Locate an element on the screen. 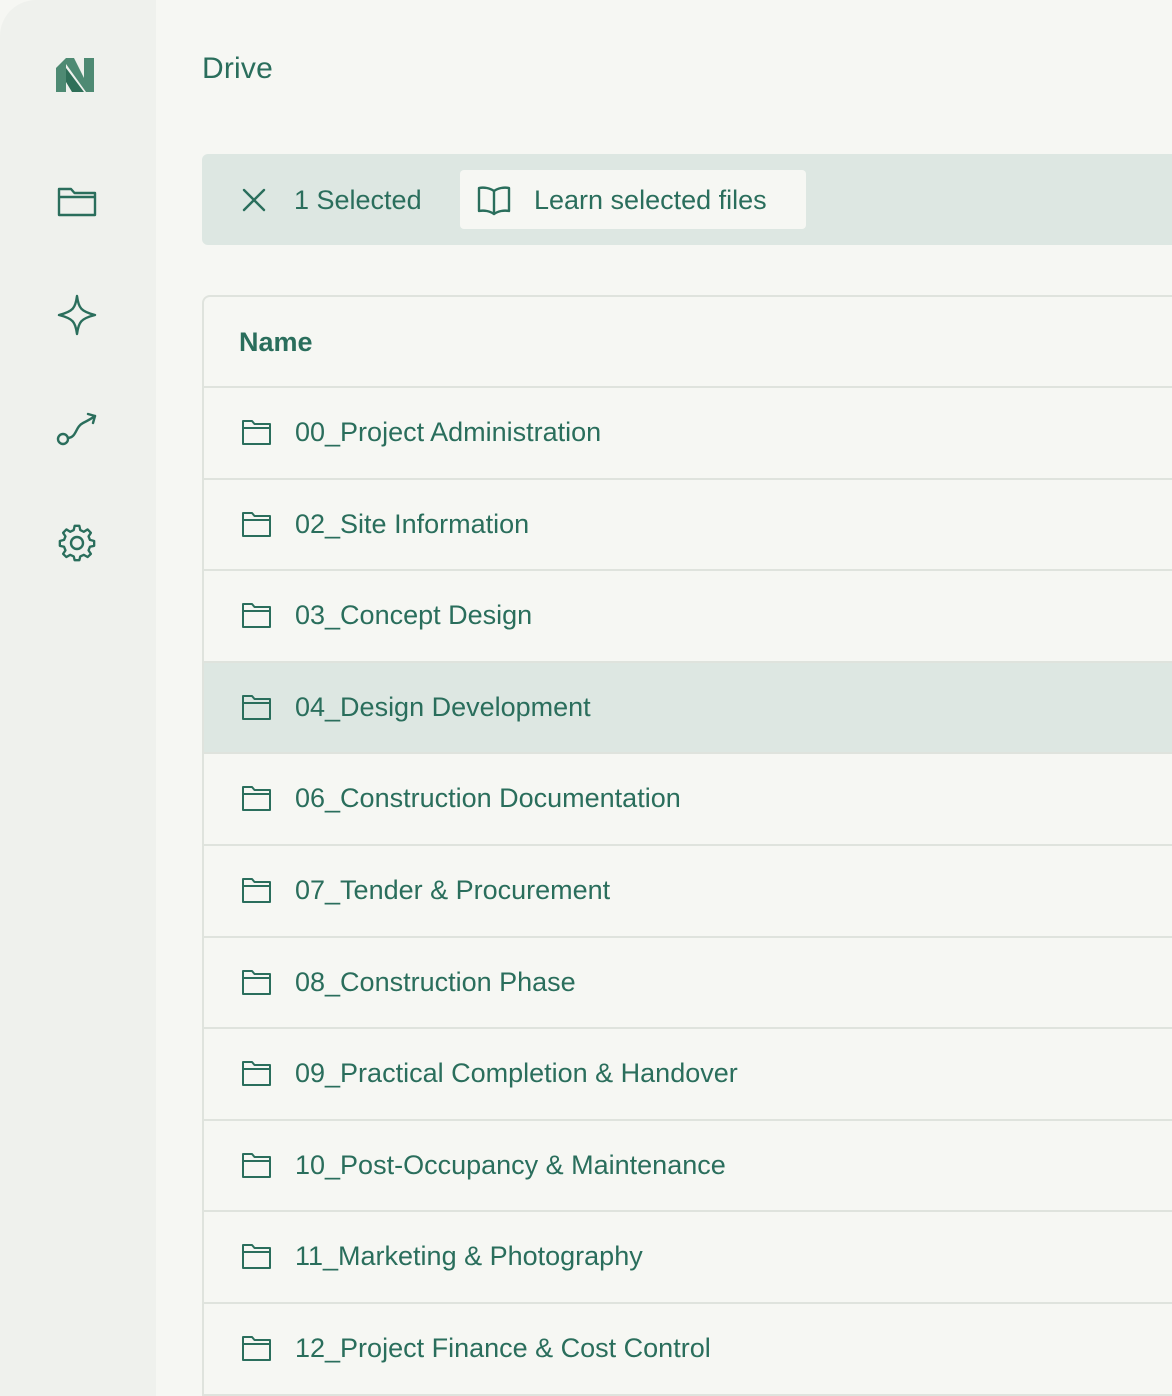 The width and height of the screenshot is (1172, 1396). table-row: 07_Tender & Procurement is located at coordinates (688, 892).